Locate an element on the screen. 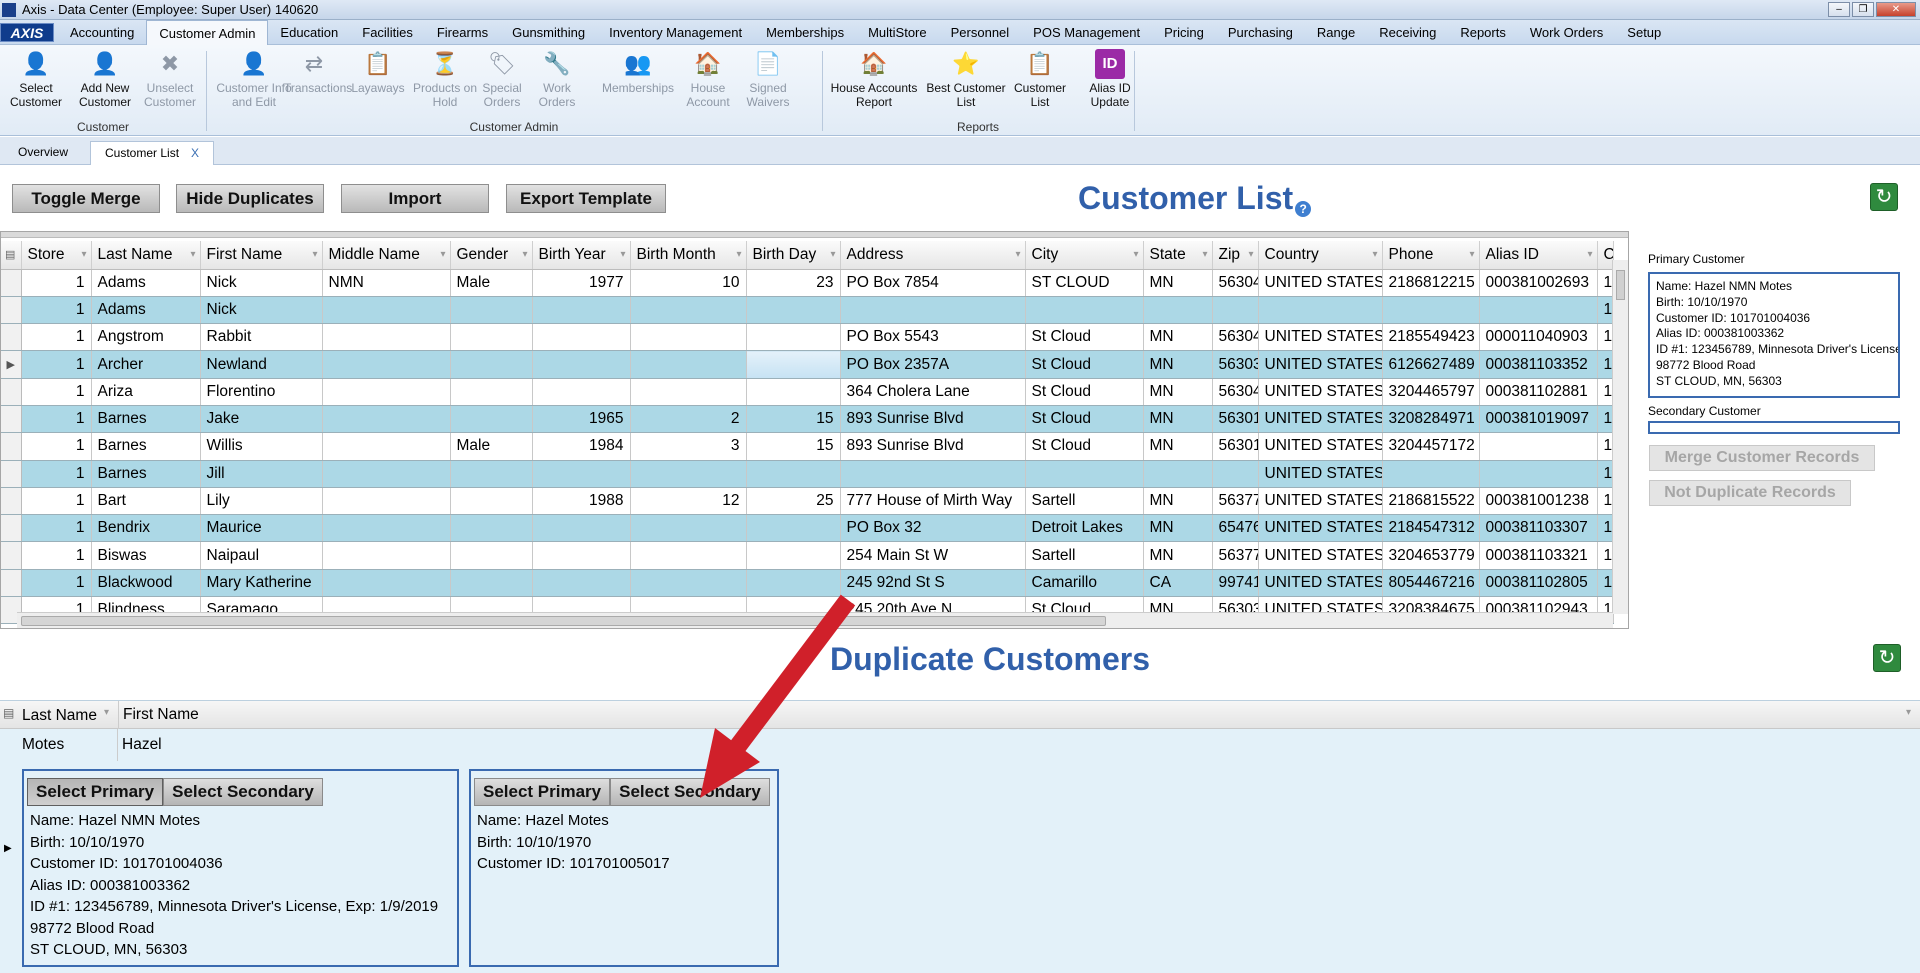  cell-address: PO Box 5543 is located at coordinates (933, 337).